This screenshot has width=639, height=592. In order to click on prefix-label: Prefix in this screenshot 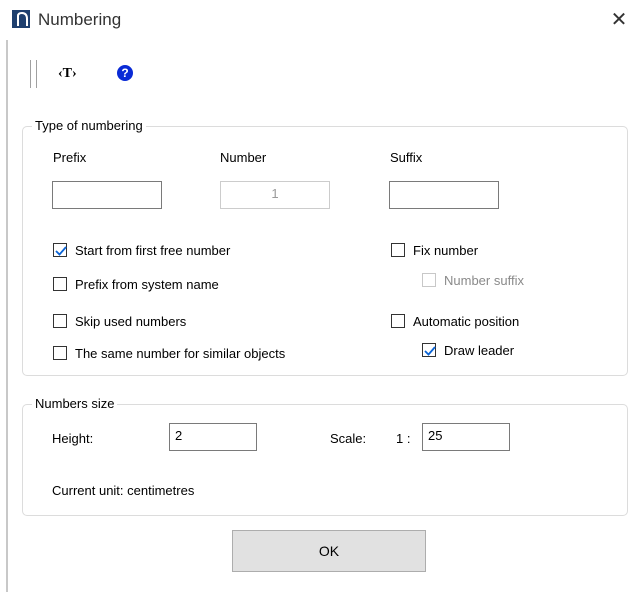, I will do `click(70, 157)`.